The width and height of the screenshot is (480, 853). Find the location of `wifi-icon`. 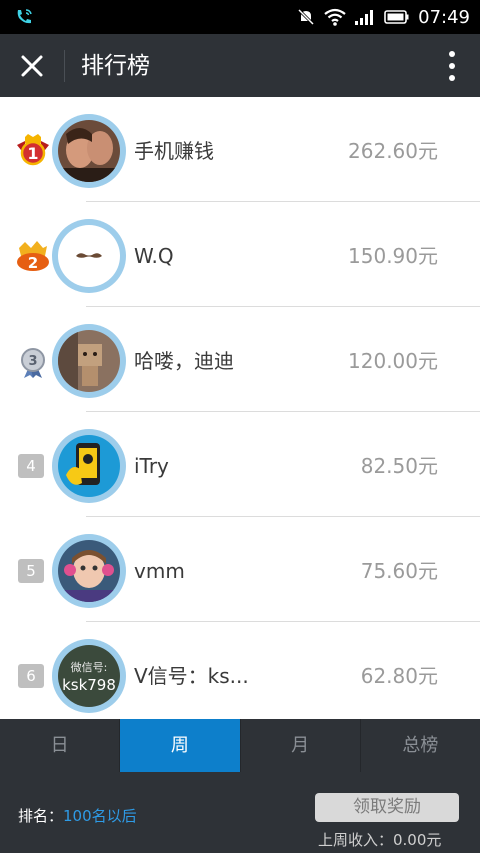

wifi-icon is located at coordinates (335, 17).